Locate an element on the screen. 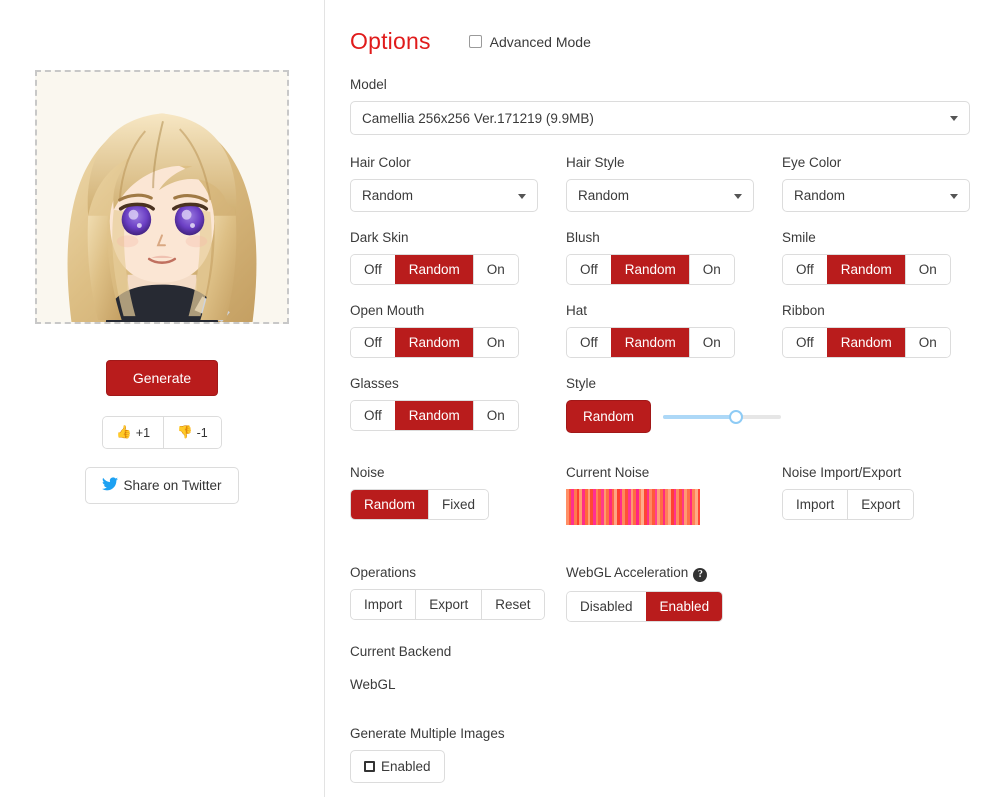  dark-skin-toggle-group: Off Random On is located at coordinates (434, 269).